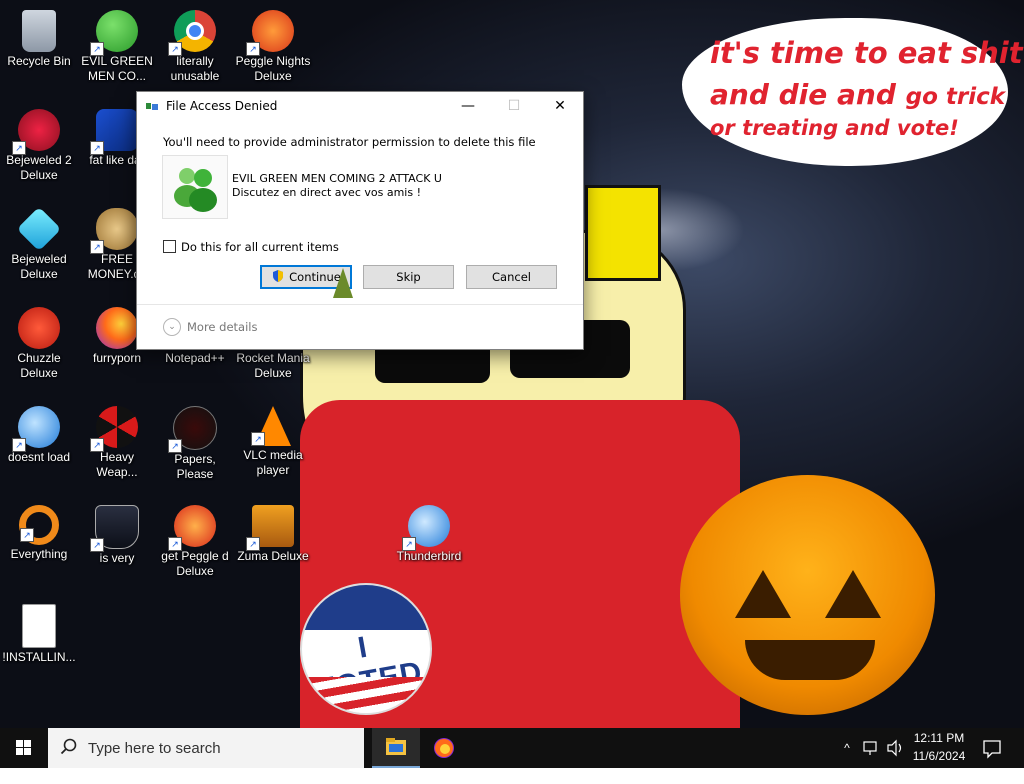  I want to click on taskbar-firefox, so click(444, 748).